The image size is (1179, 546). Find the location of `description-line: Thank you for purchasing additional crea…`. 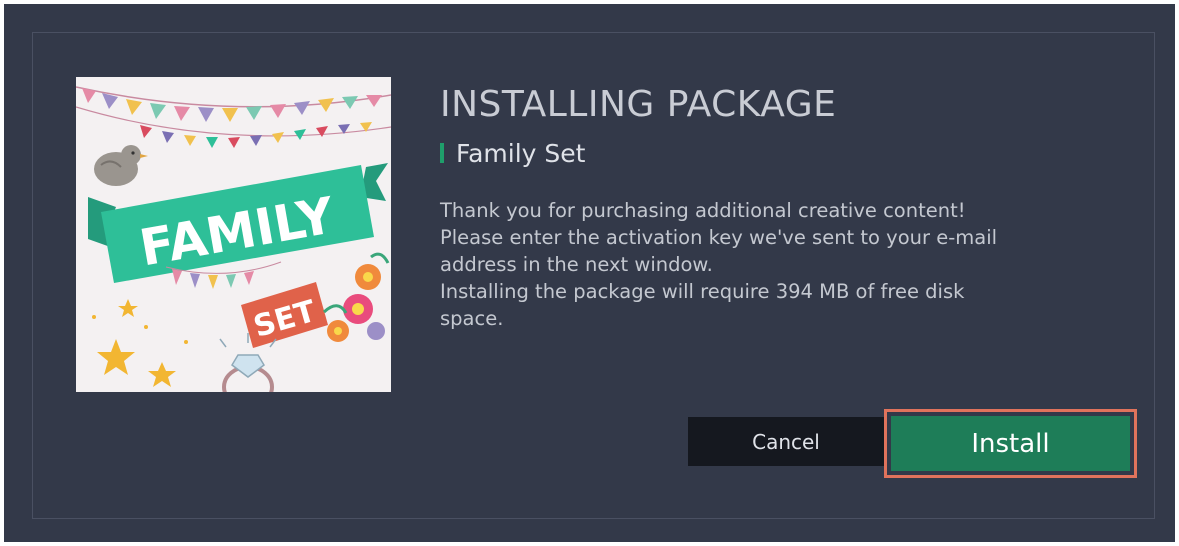

description-line: Thank you for purchasing additional crea… is located at coordinates (703, 210).